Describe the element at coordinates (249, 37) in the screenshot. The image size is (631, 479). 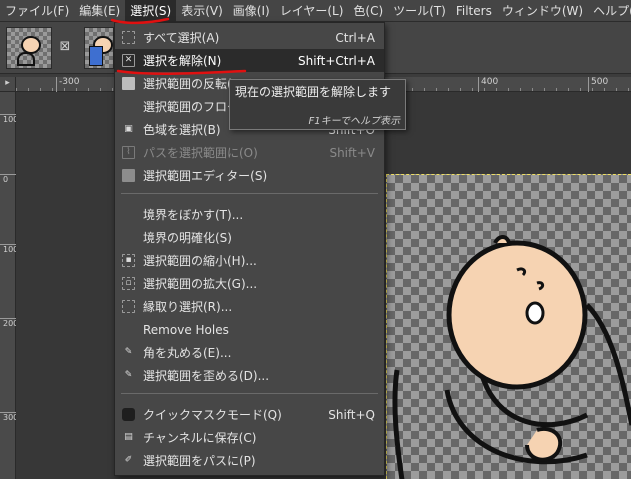
I see `menu-item-select-all: すべて選択(A) Ctrl+A` at that location.